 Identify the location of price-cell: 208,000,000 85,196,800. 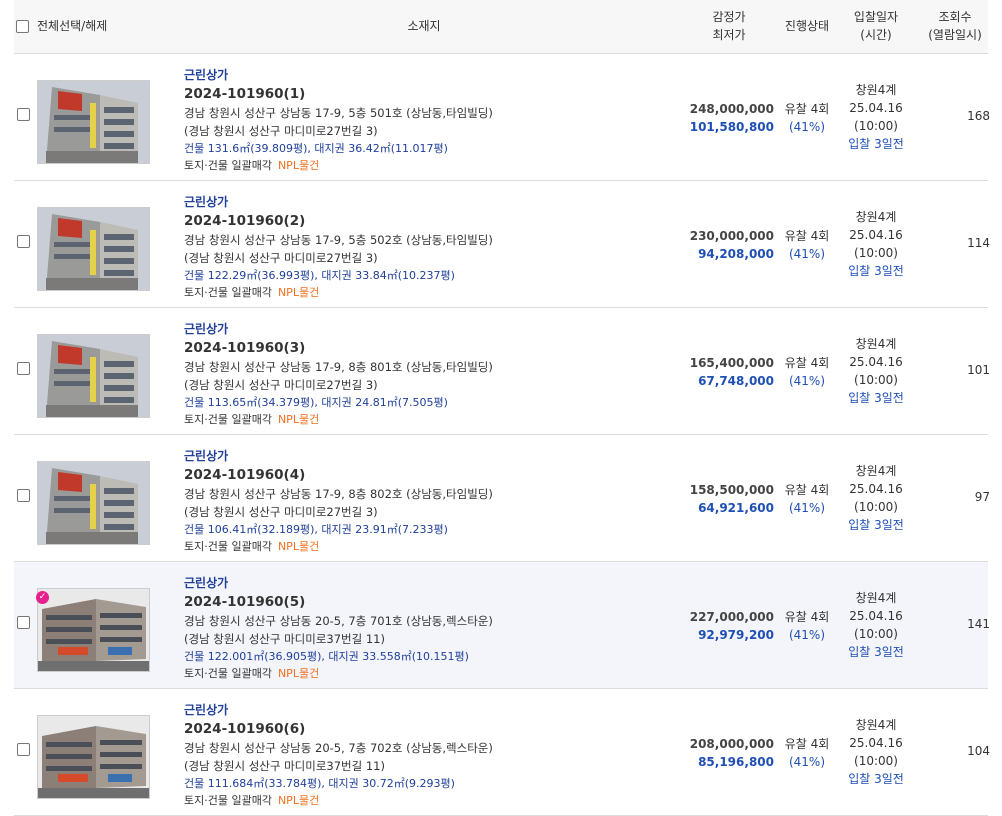
(724, 753).